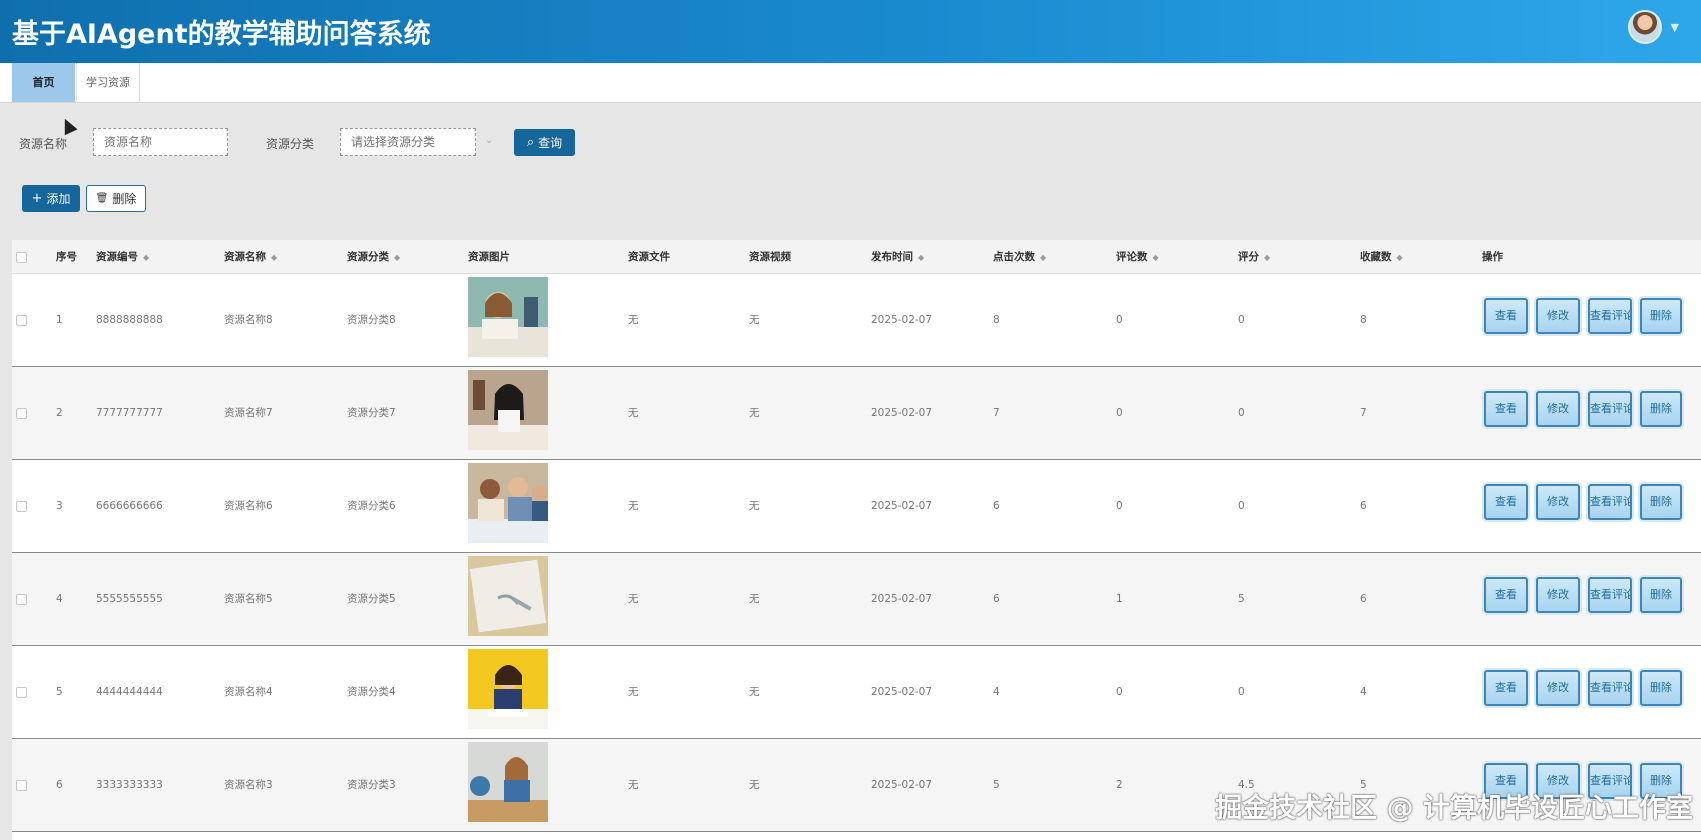 The image size is (1701, 840). What do you see at coordinates (1119, 785) in the screenshot?
I see `cell-comments: 2` at bounding box center [1119, 785].